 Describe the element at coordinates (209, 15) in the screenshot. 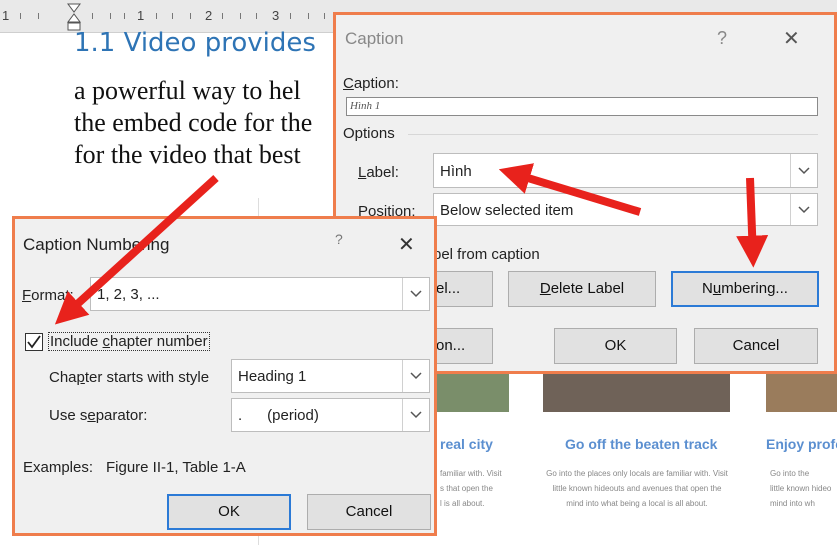

I see `ruler-number: 2` at that location.